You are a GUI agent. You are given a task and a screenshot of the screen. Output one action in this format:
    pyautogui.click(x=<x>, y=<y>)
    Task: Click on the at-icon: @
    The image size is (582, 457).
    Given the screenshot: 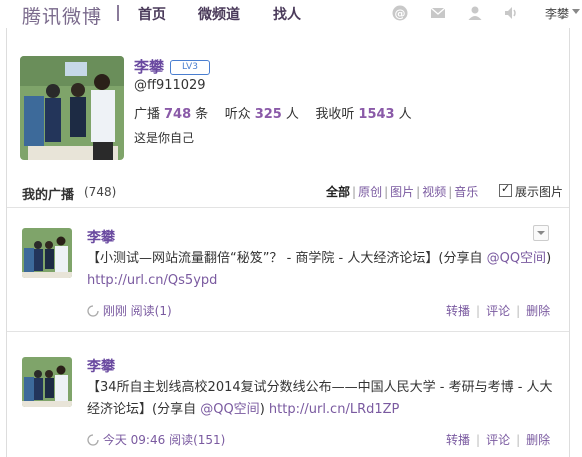 What is the action you would take?
    pyautogui.click(x=400, y=13)
    